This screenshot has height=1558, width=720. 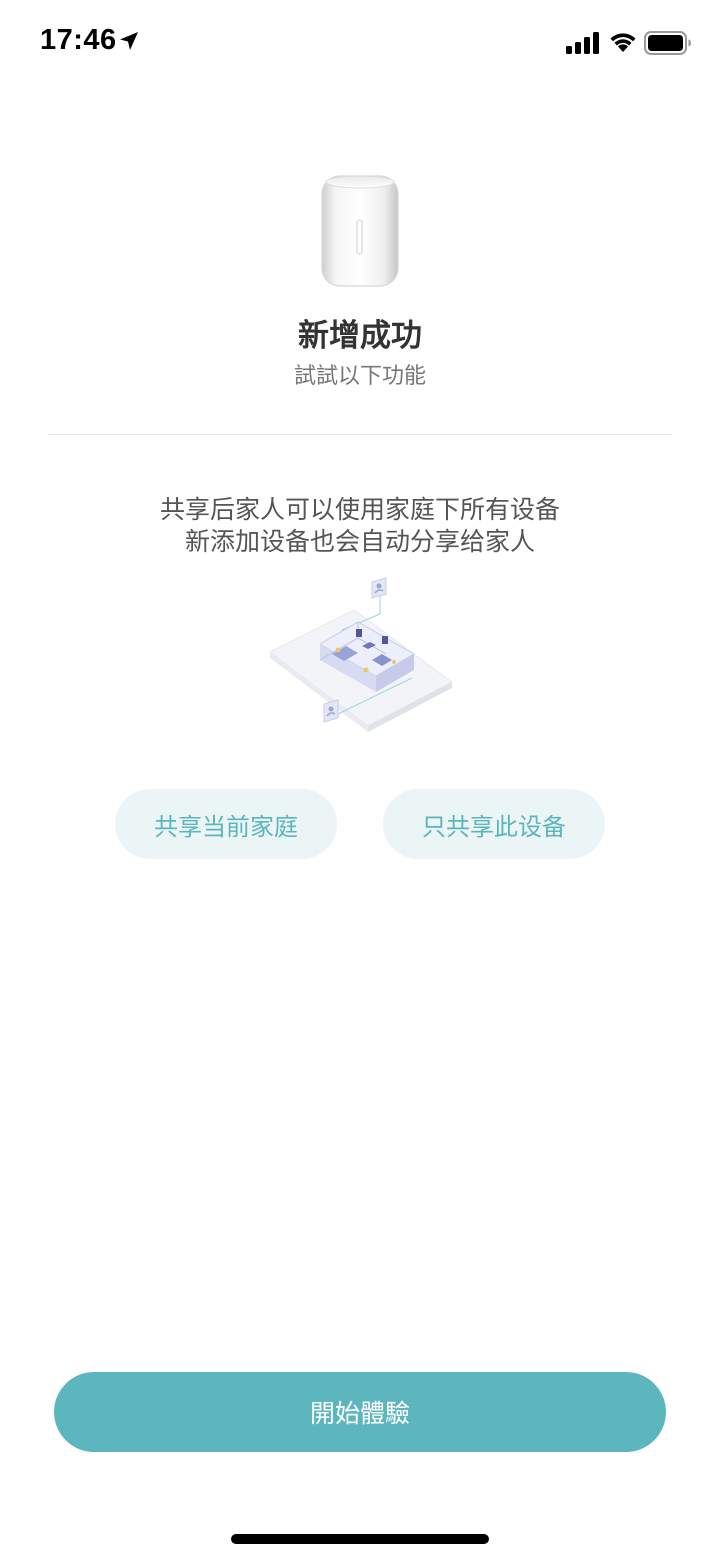 What do you see at coordinates (360, 1539) in the screenshot?
I see `home-indicator` at bounding box center [360, 1539].